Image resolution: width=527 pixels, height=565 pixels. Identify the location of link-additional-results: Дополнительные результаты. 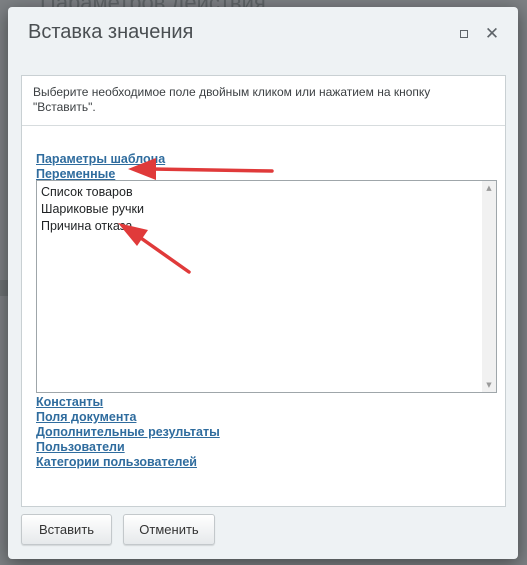
(128, 432).